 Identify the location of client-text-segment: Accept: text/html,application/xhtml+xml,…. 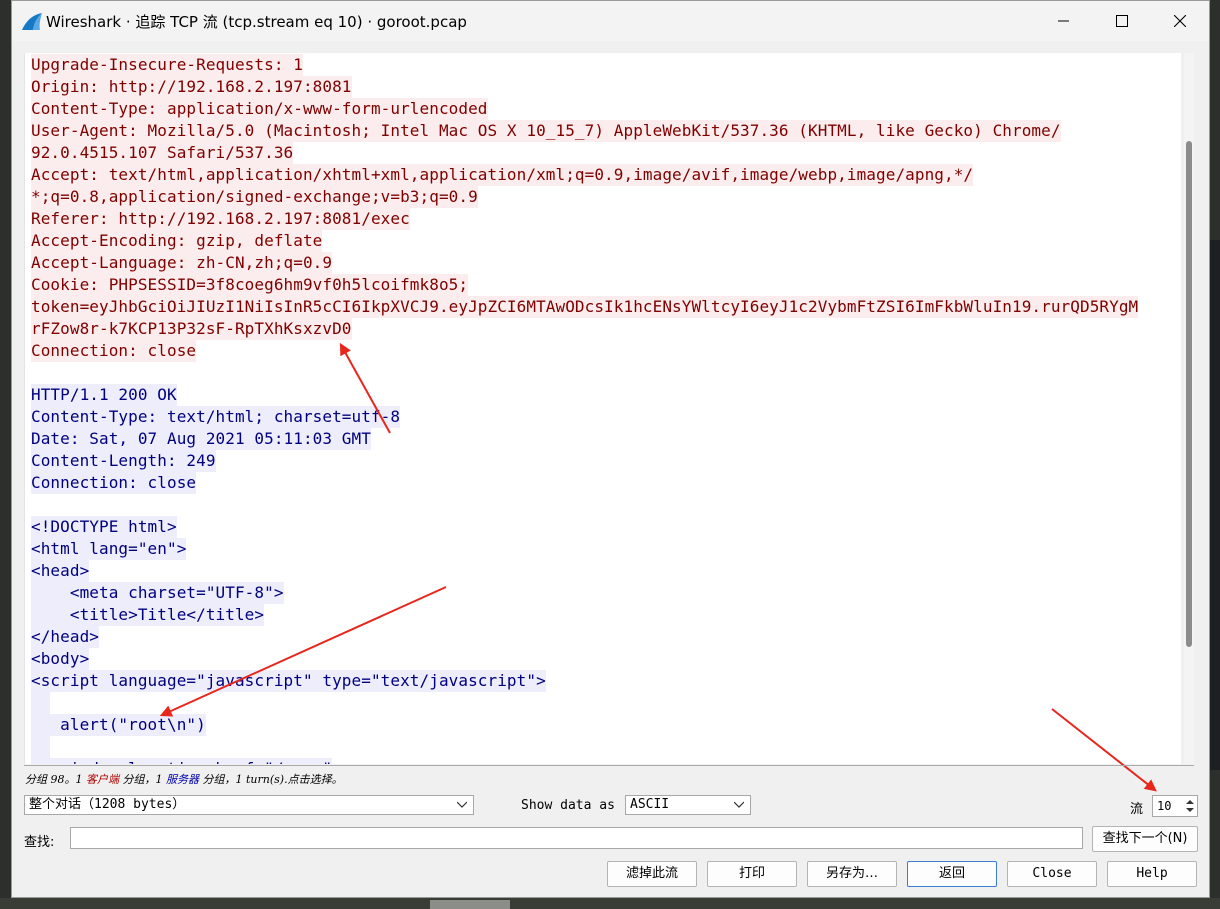
(502, 175).